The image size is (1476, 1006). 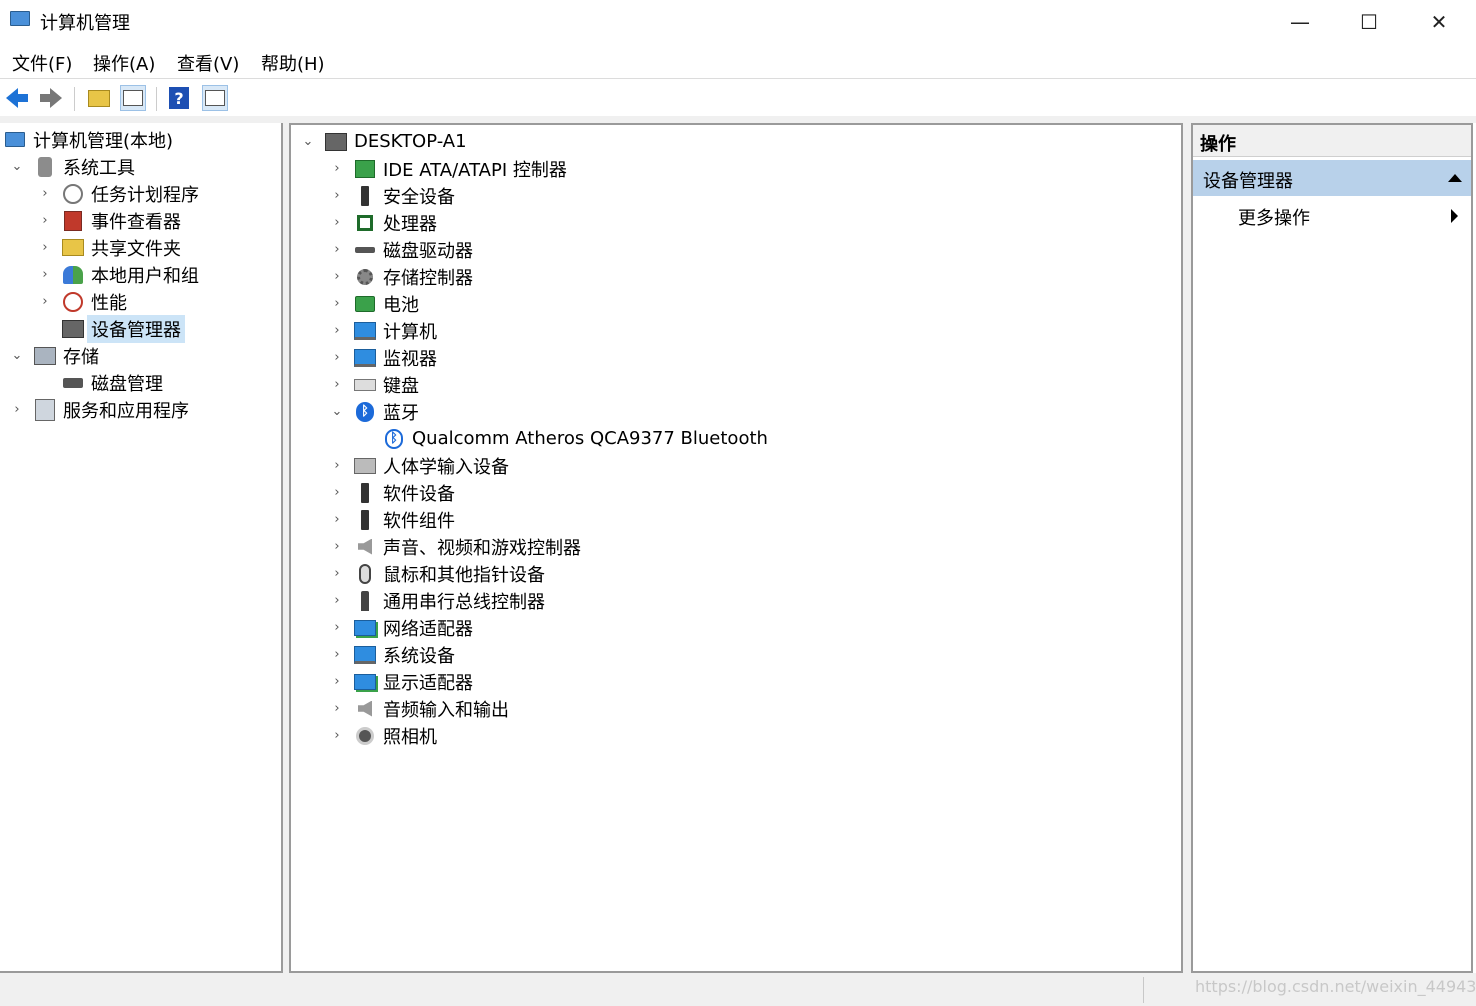 What do you see at coordinates (392, 519) in the screenshot?
I see `device-category: › 软件组件` at bounding box center [392, 519].